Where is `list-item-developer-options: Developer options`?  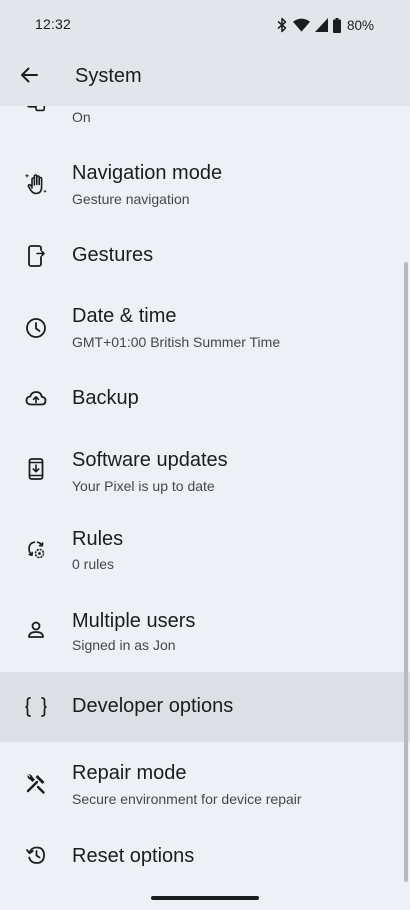 list-item-developer-options: Developer options is located at coordinates (205, 707).